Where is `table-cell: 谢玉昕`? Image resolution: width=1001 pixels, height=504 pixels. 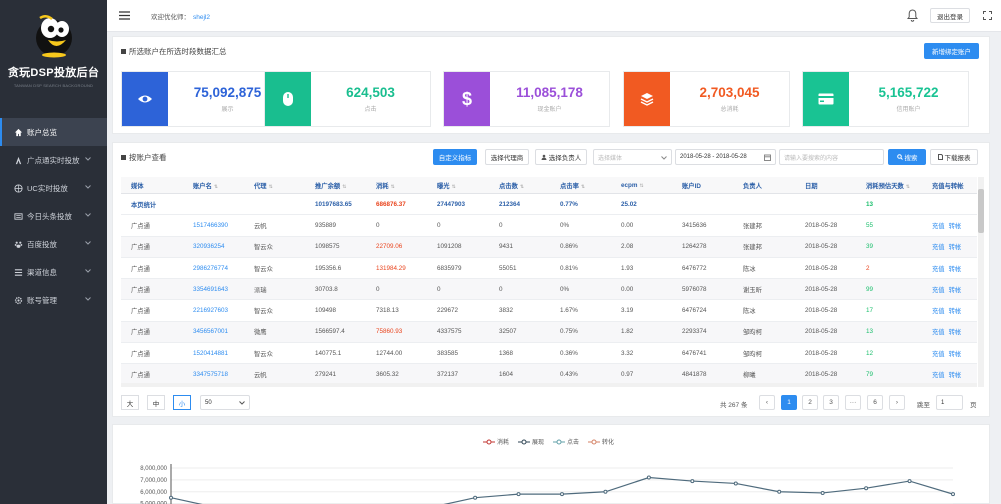 table-cell: 谢玉昕 is located at coordinates (752, 290).